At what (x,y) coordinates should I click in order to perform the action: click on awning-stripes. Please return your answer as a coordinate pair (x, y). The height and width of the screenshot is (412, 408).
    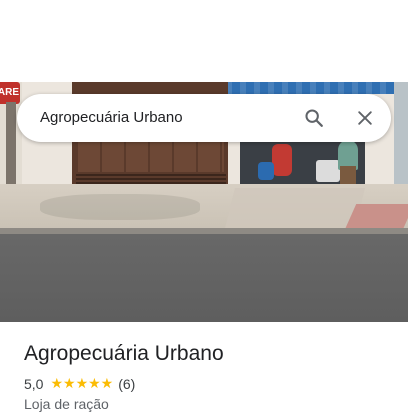
    Looking at the image, I should click on (310, 88).